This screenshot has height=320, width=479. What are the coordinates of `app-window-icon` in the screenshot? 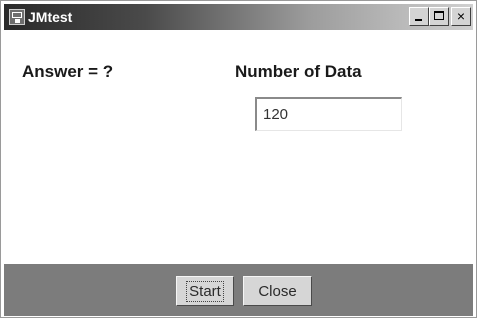 It's located at (17, 17).